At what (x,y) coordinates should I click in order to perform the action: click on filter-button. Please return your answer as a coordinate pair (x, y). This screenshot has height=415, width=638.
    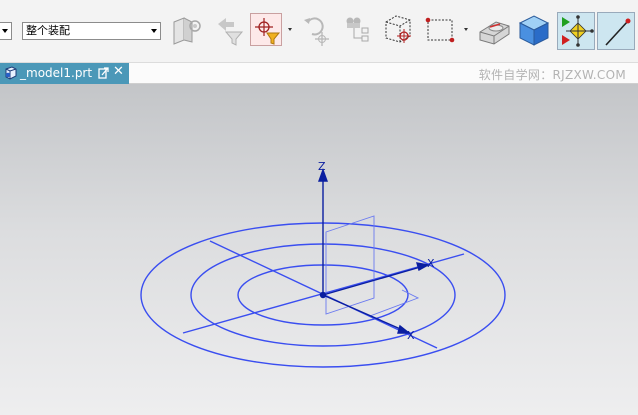
    Looking at the image, I should click on (230, 30).